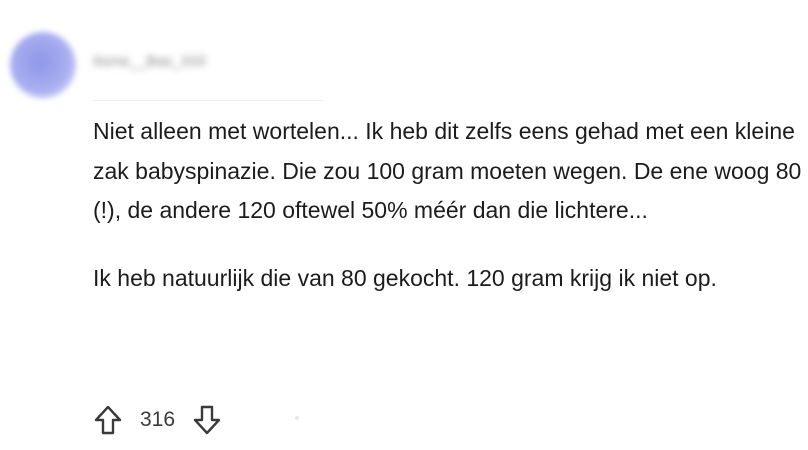 This screenshot has width=808, height=450. Describe the element at coordinates (297, 418) in the screenshot. I see `separator-dot` at that location.